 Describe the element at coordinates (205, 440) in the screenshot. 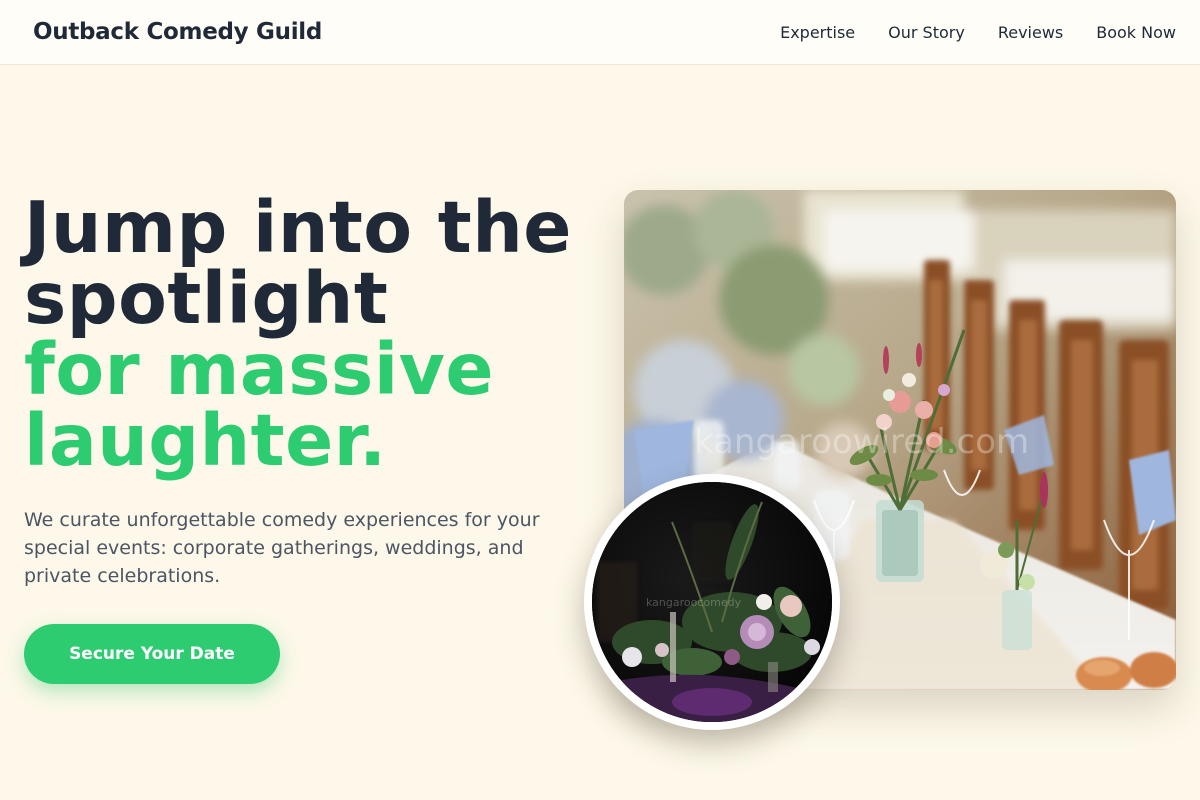

I see `headline-accent-line-2: laughter.` at that location.